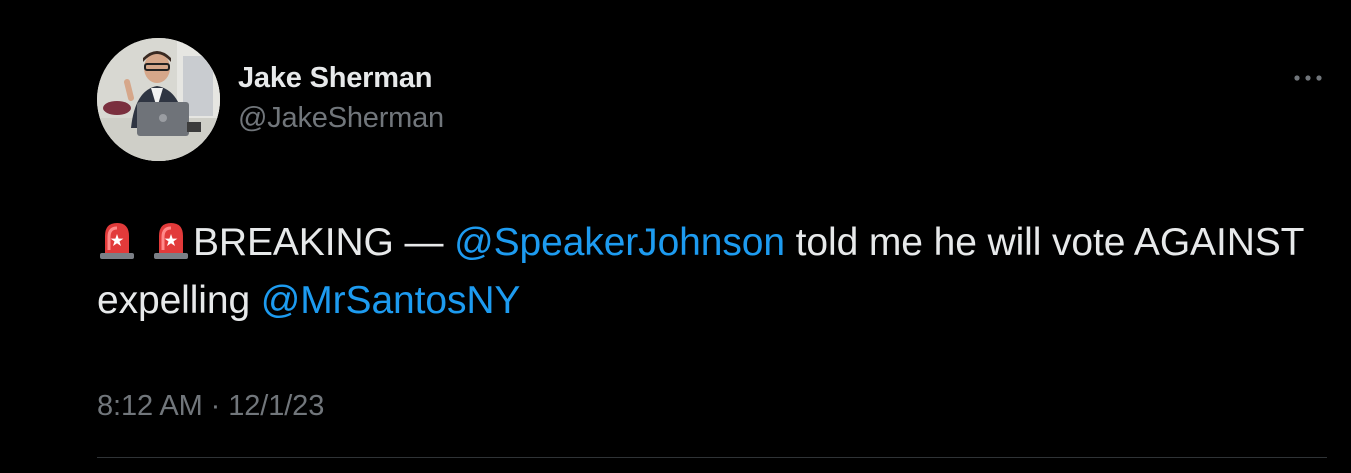  I want to click on mention-mrsantosny-link: @MrSantosNY, so click(391, 300).